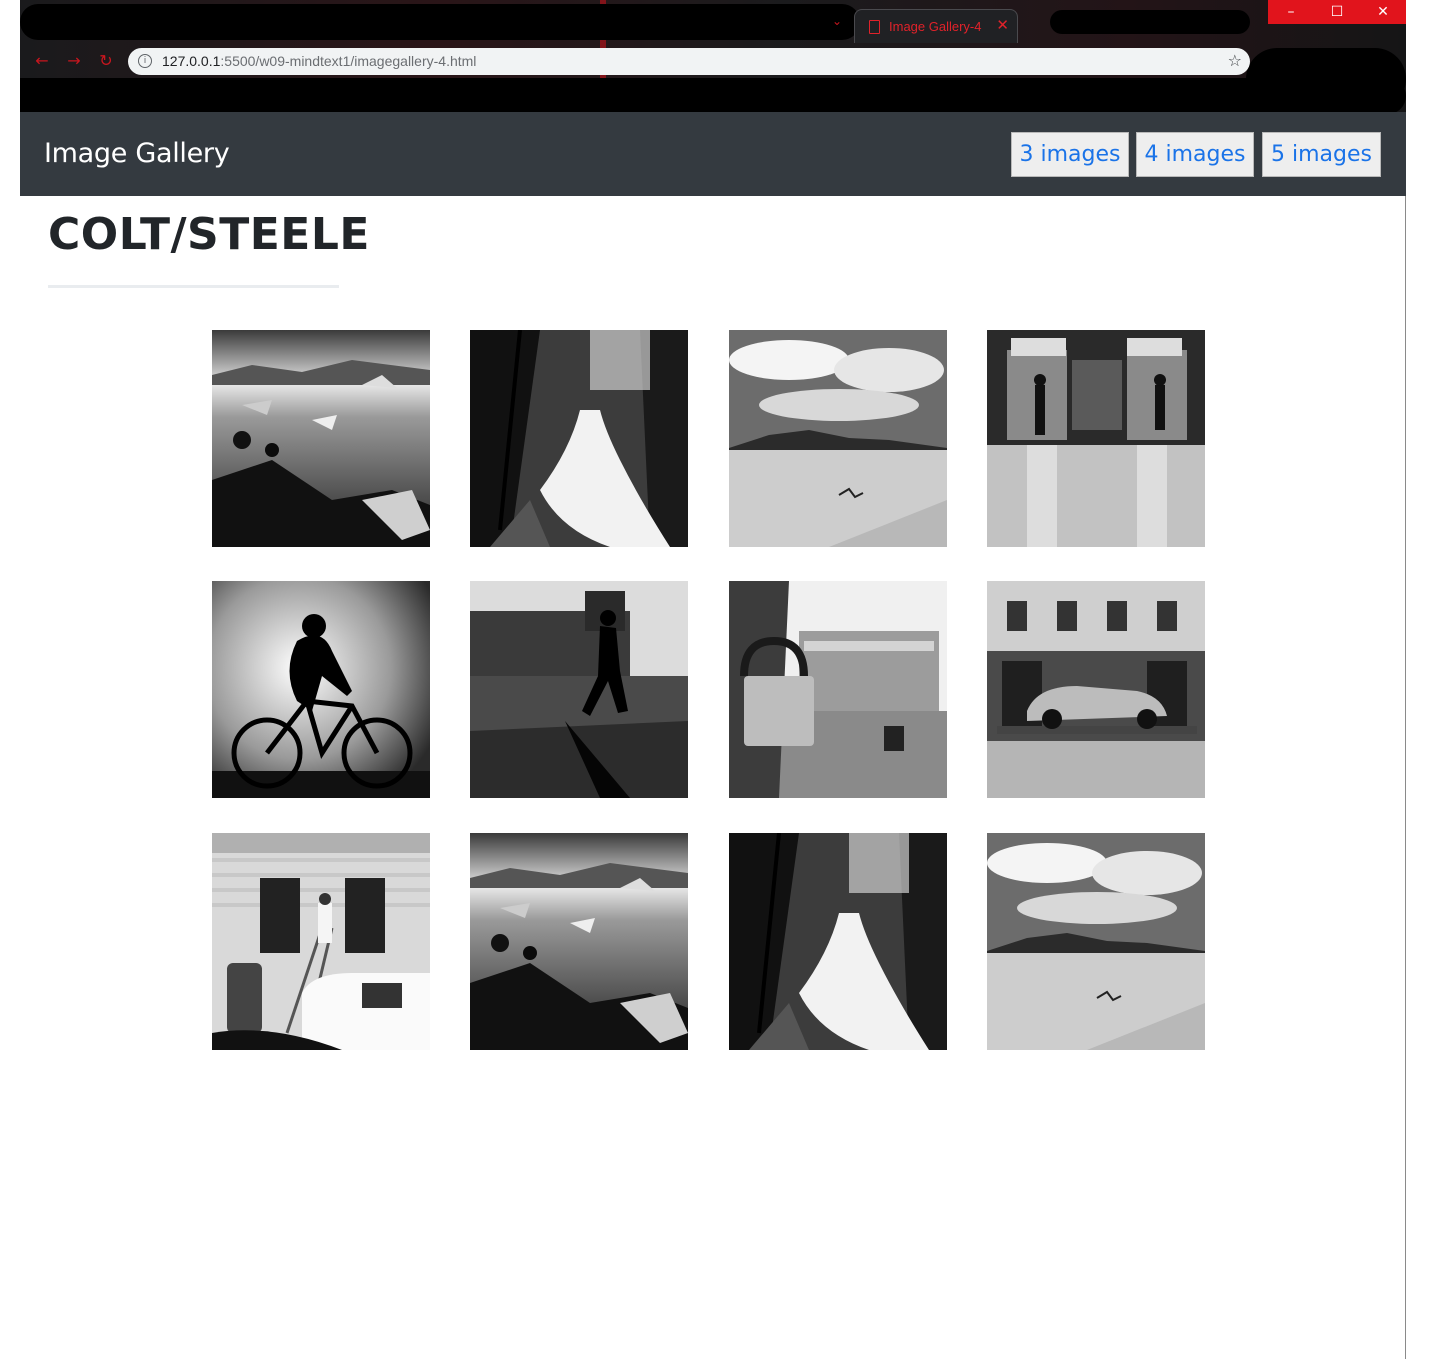 The image size is (1433, 1359). I want to click on star-icon: ☆, so click(1235, 60).